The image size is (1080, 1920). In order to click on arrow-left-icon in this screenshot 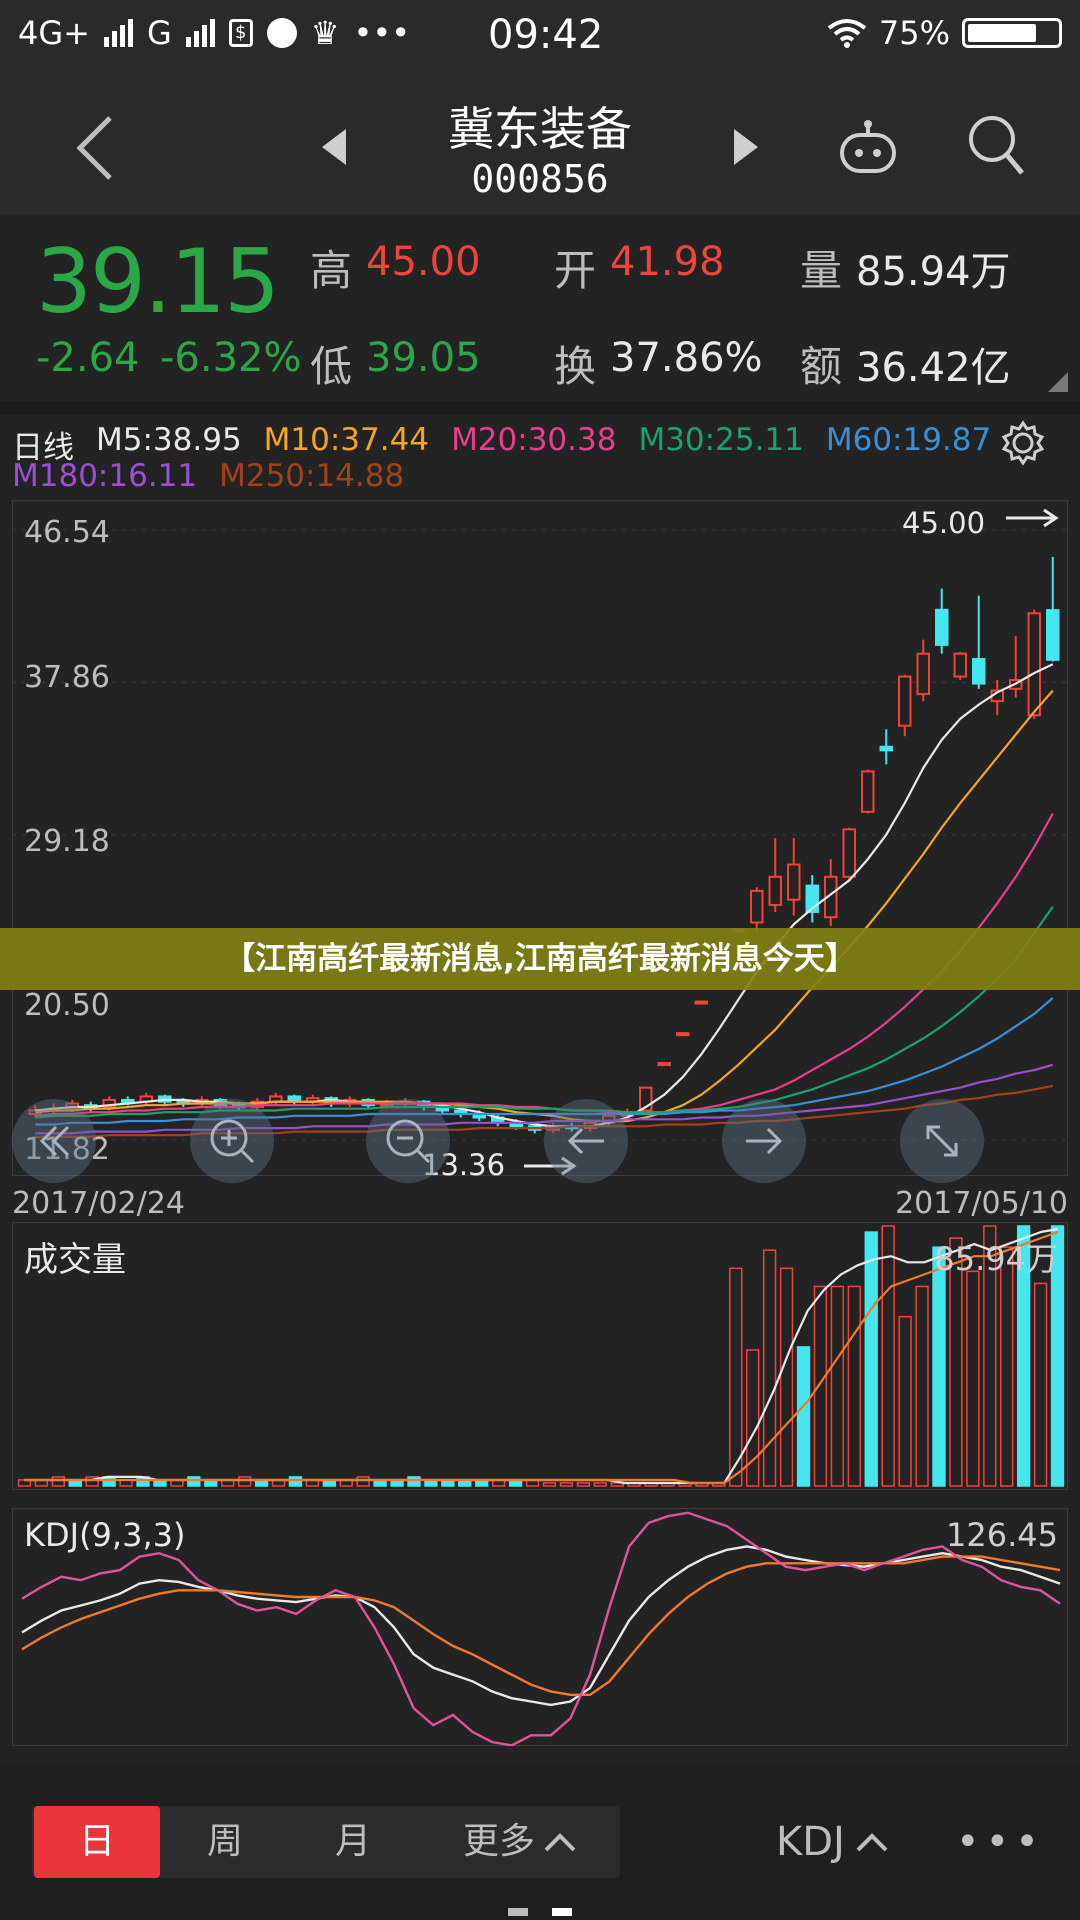, I will do `click(585, 1141)`.